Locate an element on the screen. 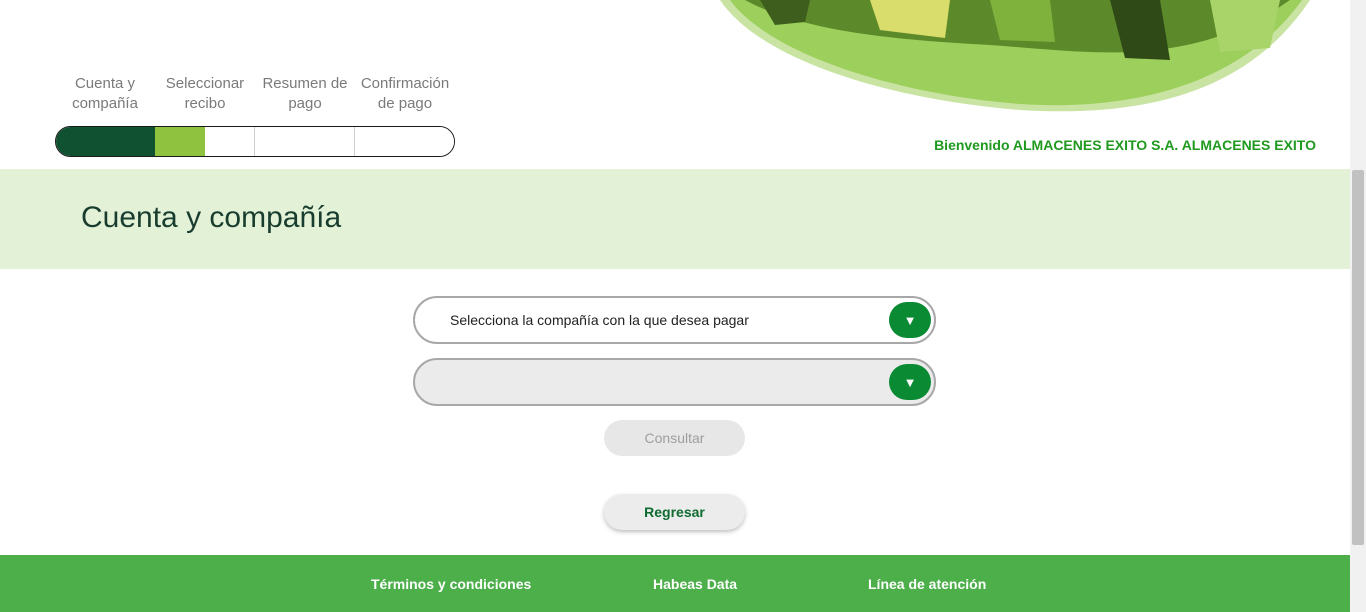 The image size is (1366, 612). step-label-account: Cuenta y compañía is located at coordinates (105, 93).